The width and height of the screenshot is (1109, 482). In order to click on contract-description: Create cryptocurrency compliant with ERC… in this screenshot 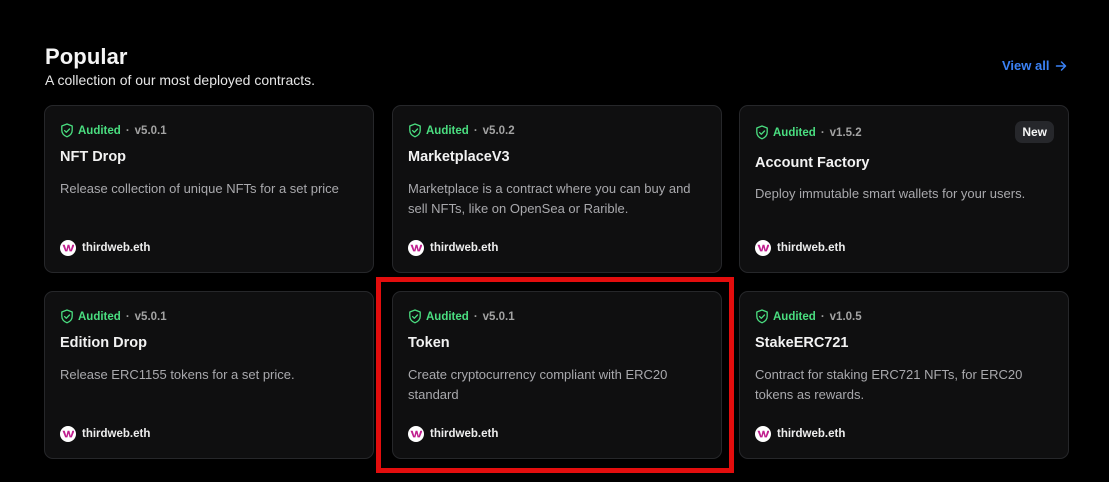, I will do `click(538, 384)`.